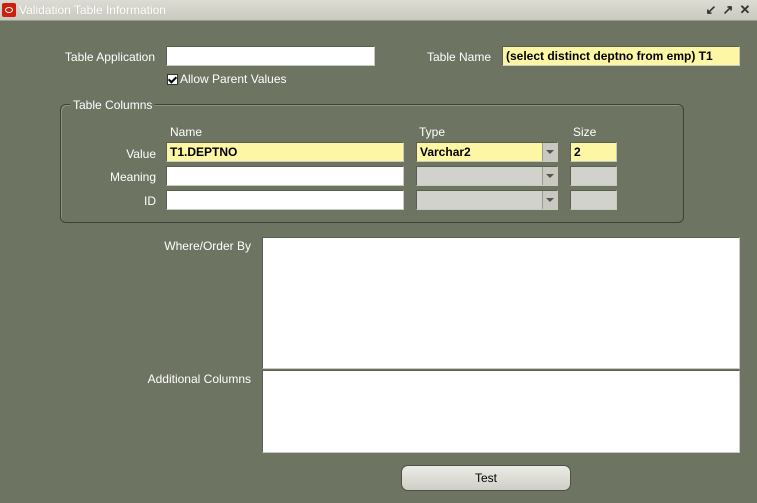 The height and width of the screenshot is (503, 757). I want to click on additional-columns-label: Additional Columns, so click(199, 379).